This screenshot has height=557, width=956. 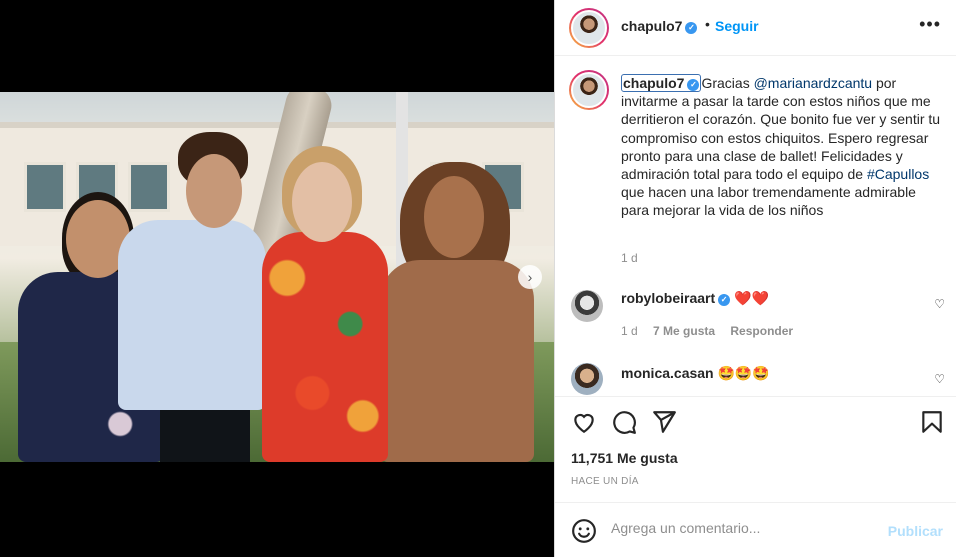 What do you see at coordinates (684, 331) in the screenshot?
I see `comment-likes: 7 Me gusta` at bounding box center [684, 331].